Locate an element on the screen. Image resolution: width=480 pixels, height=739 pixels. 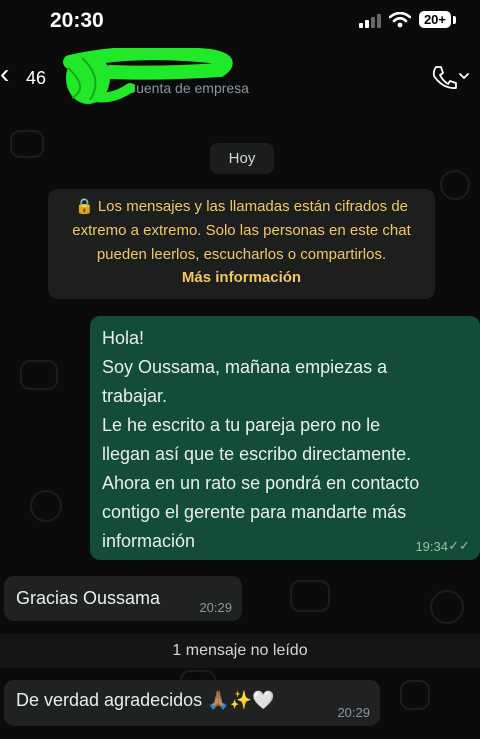
date-chip: Hoy is located at coordinates (242, 158).